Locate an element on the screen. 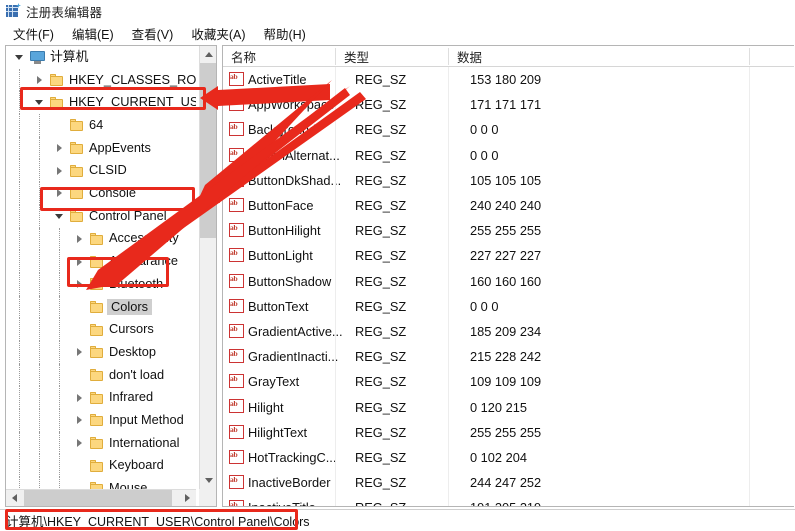 This screenshot has height=531, width=795. registry-editor-icon is located at coordinates (13, 10).